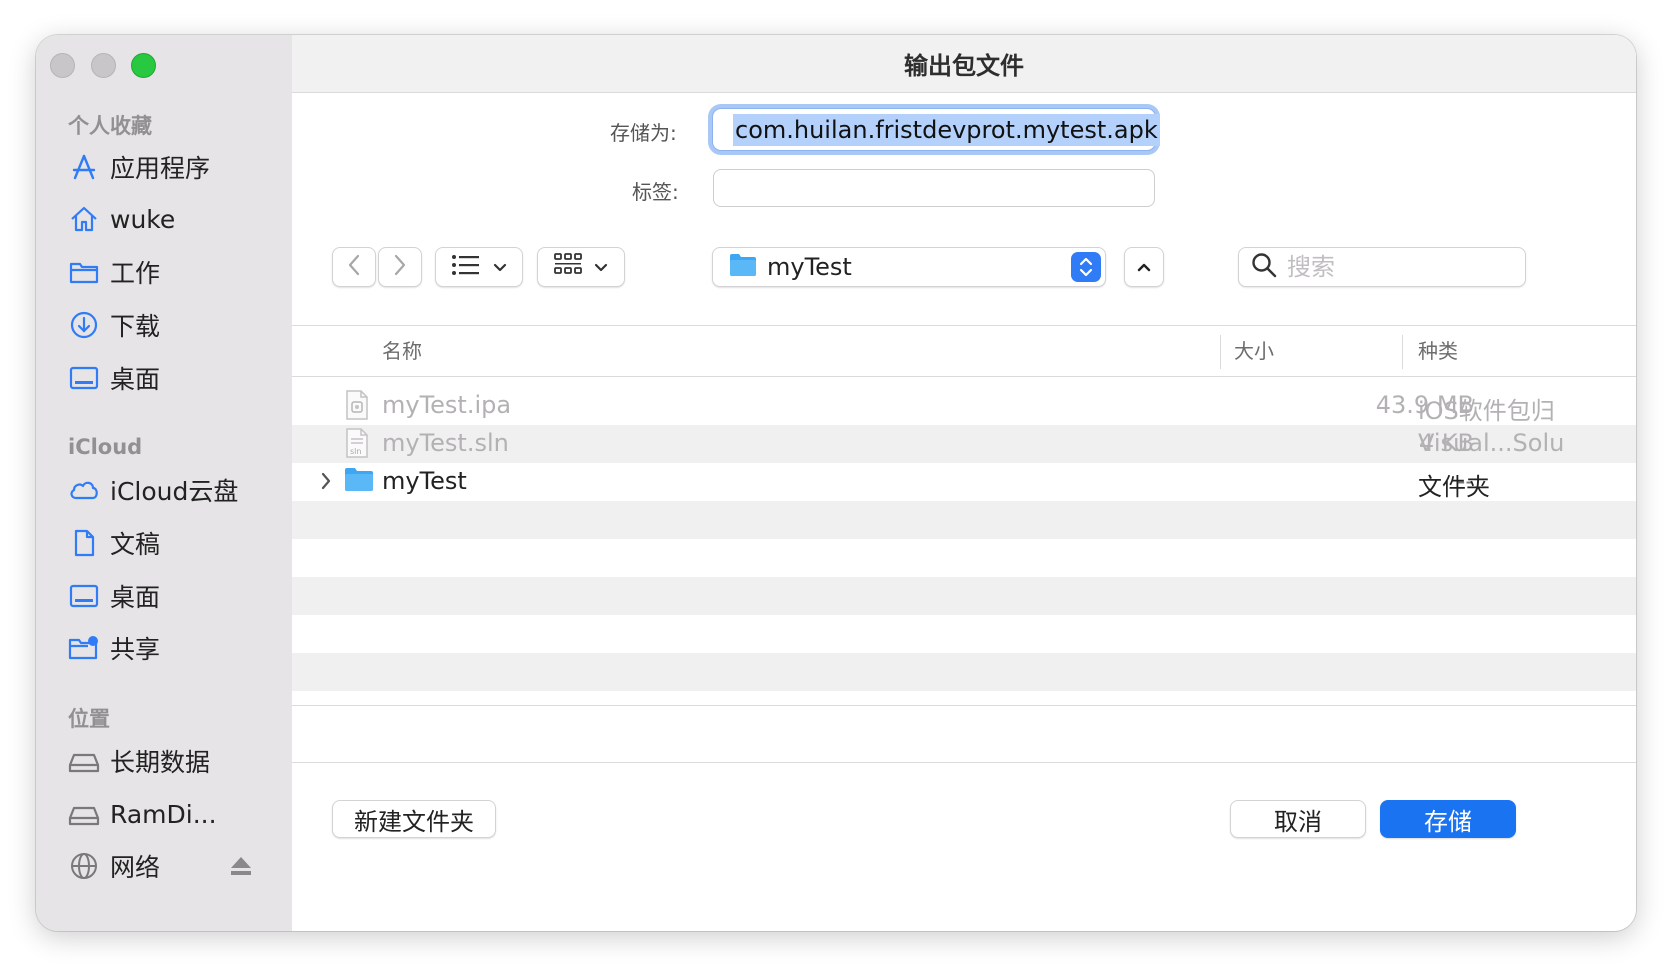  I want to click on sidebar-item-label: iCloud云盘, so click(174, 491).